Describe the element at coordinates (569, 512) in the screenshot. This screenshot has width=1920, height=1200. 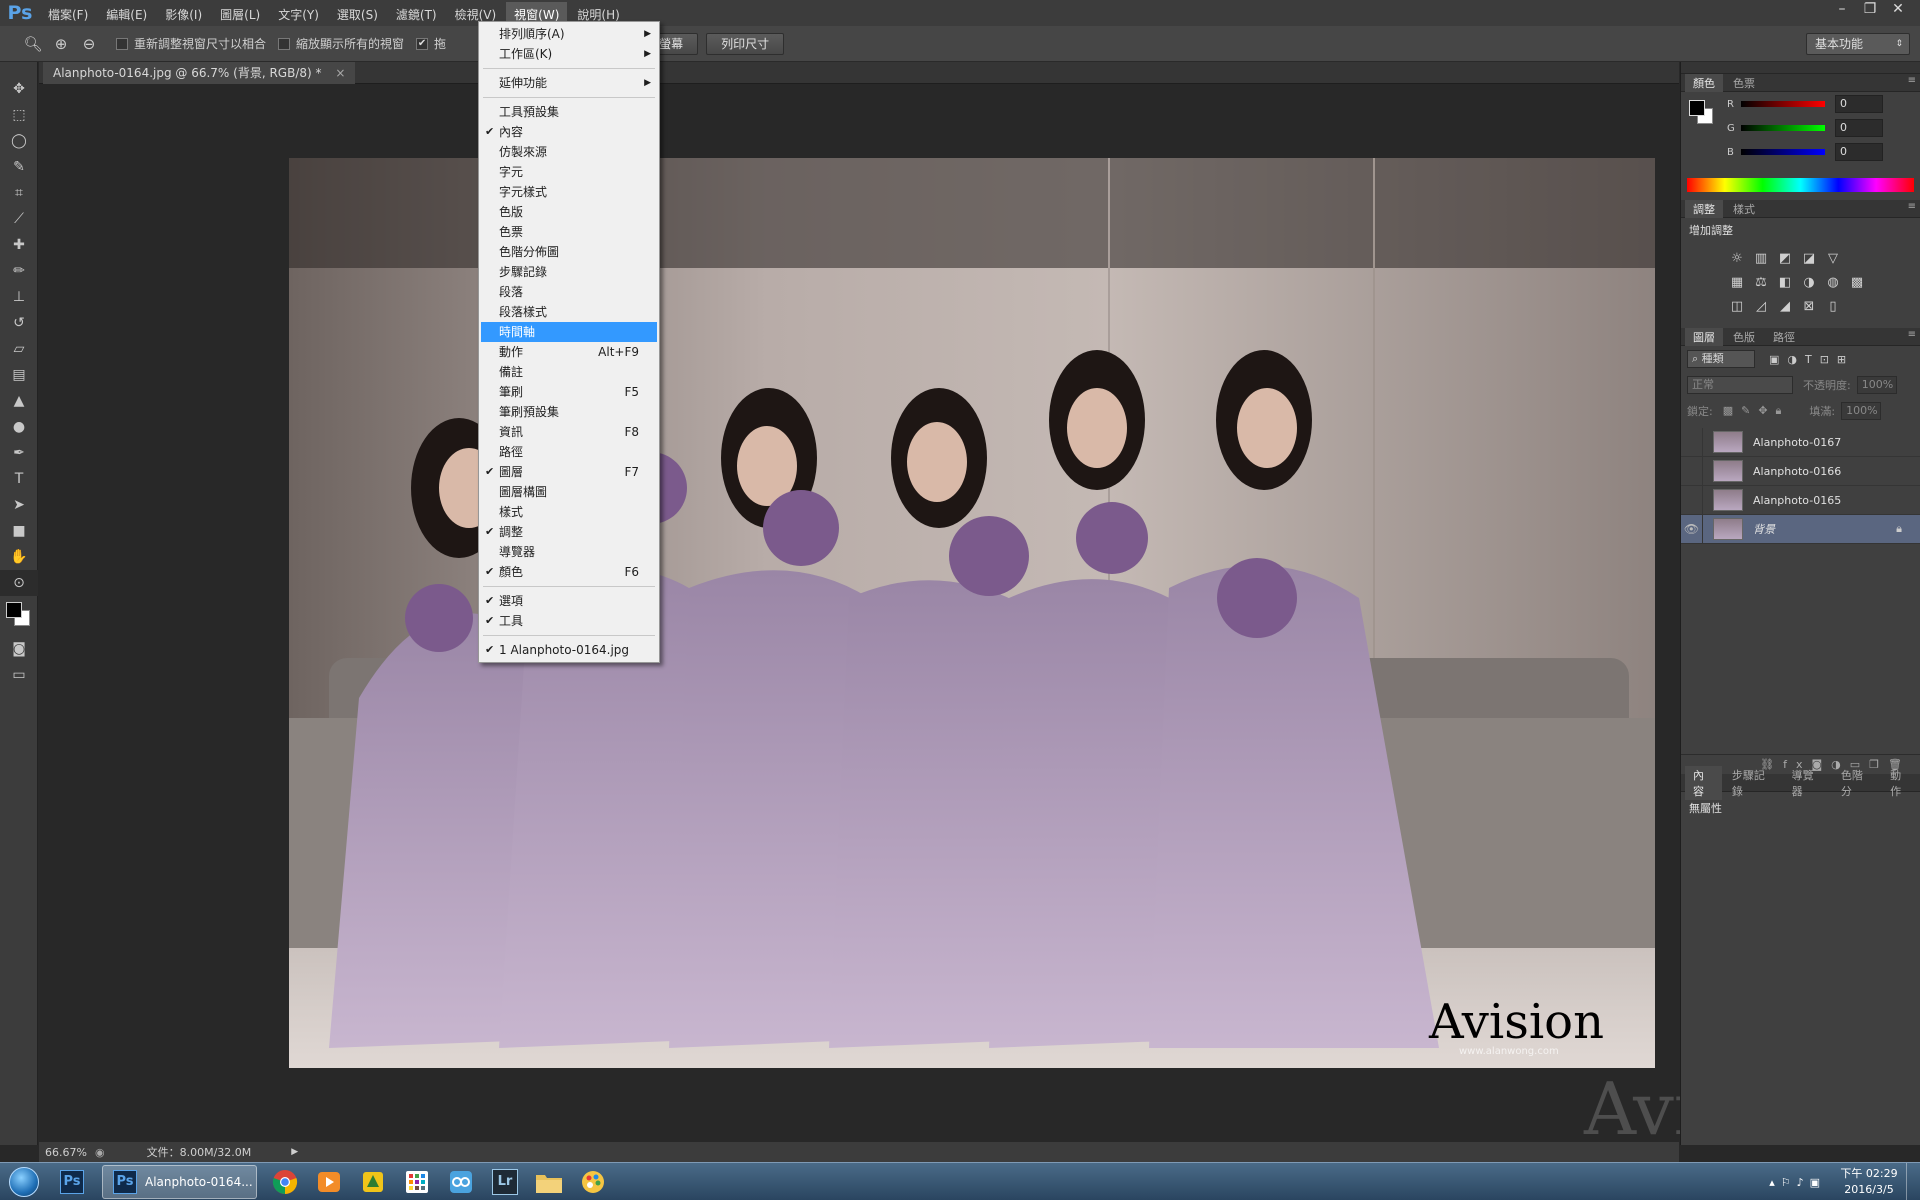
I see `window-menu-item: 樣式` at that location.